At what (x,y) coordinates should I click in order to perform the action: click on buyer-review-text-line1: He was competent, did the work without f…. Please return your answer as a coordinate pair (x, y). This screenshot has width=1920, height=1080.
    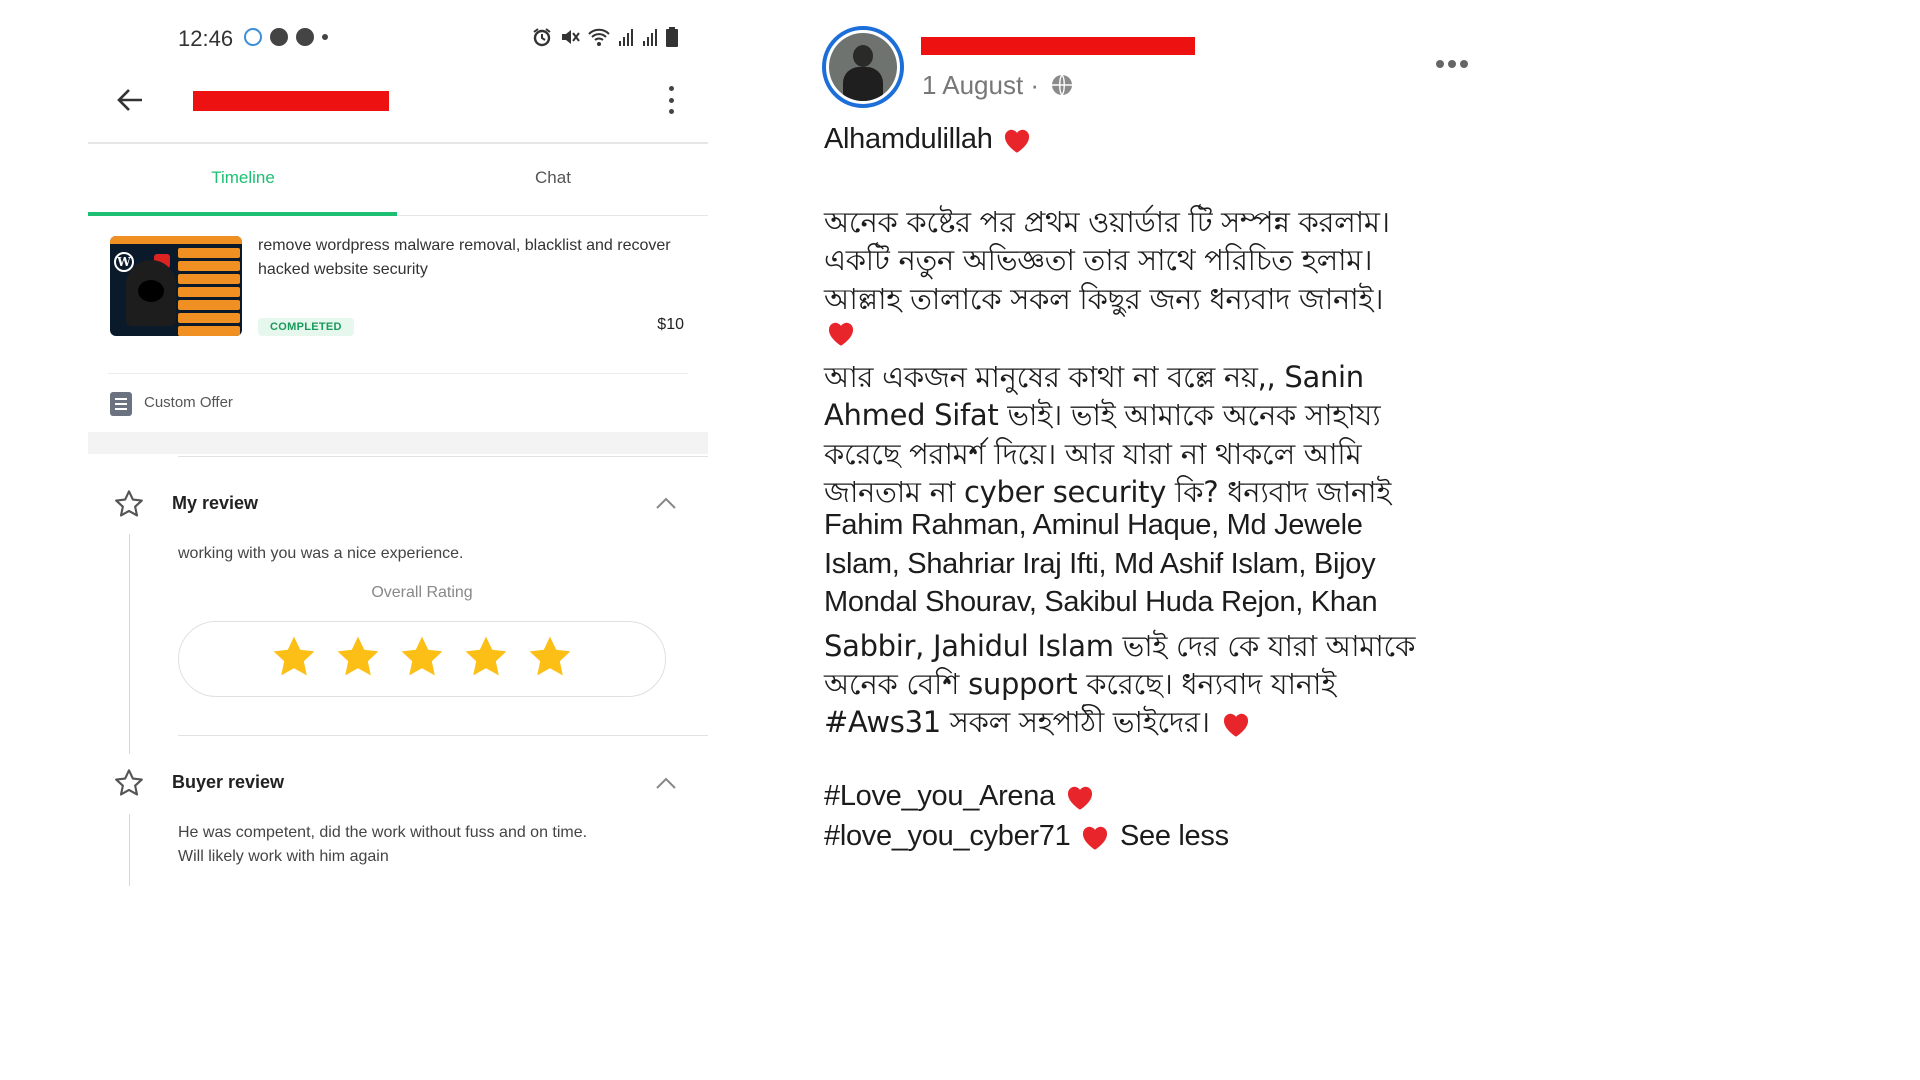
    Looking at the image, I should click on (383, 832).